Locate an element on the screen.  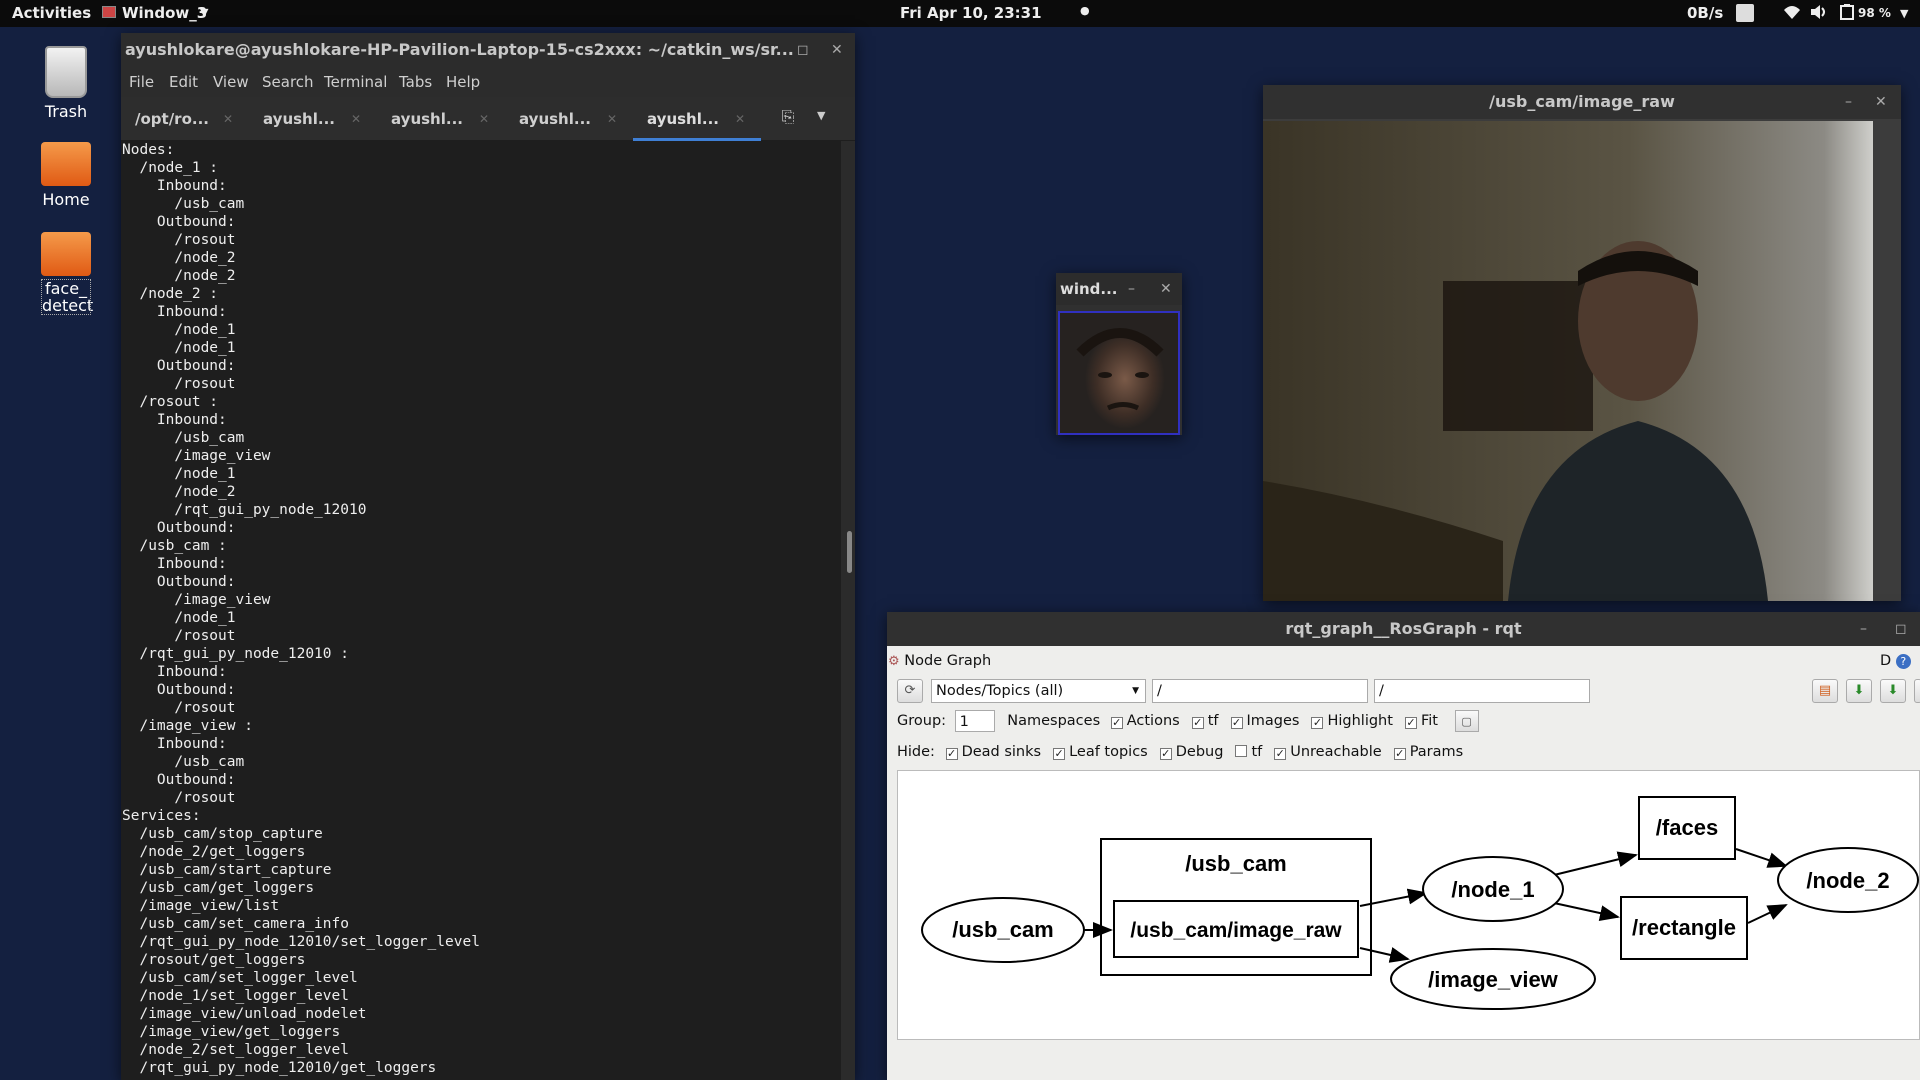
graph-edge is located at coordinates (1595, 863).